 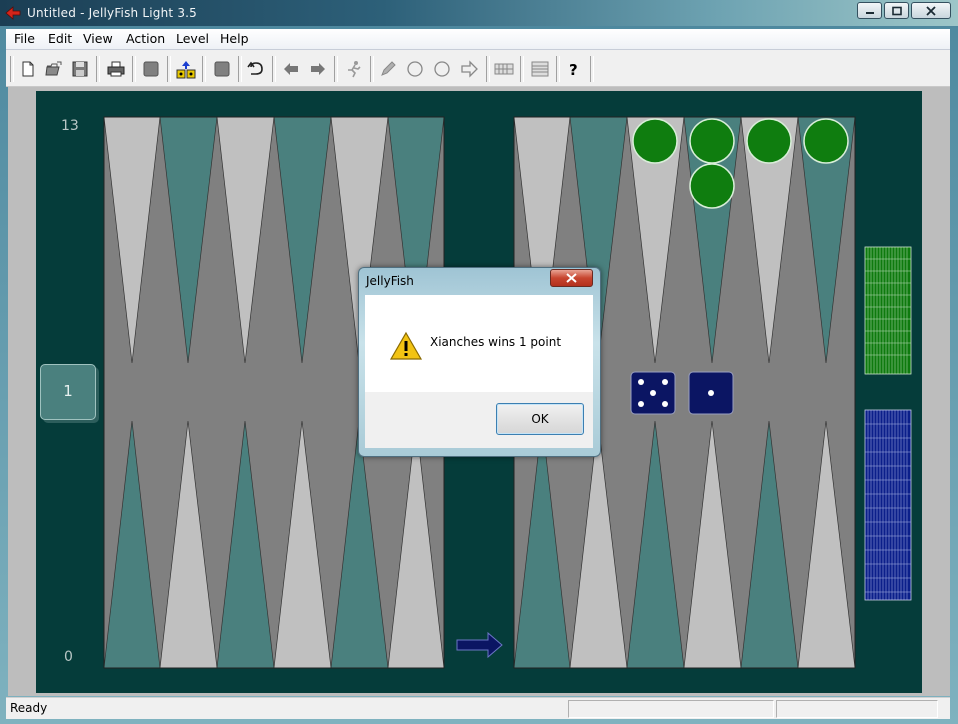 I want to click on swap-dice-icon, so click(x=186, y=69).